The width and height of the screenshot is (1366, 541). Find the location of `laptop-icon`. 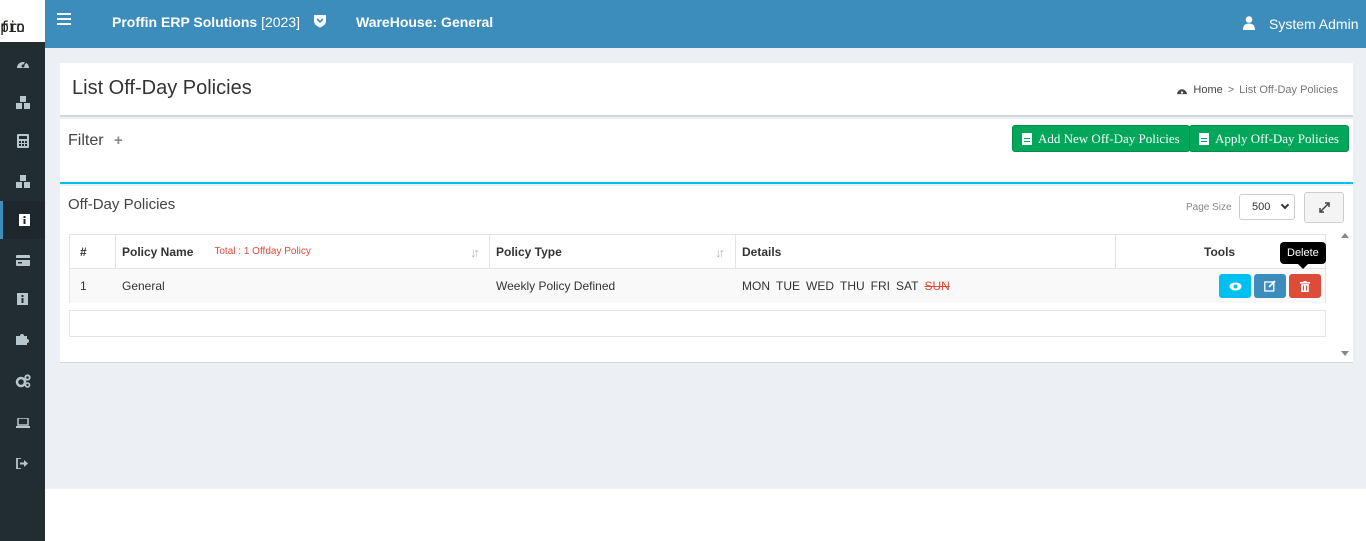

laptop-icon is located at coordinates (22, 423).